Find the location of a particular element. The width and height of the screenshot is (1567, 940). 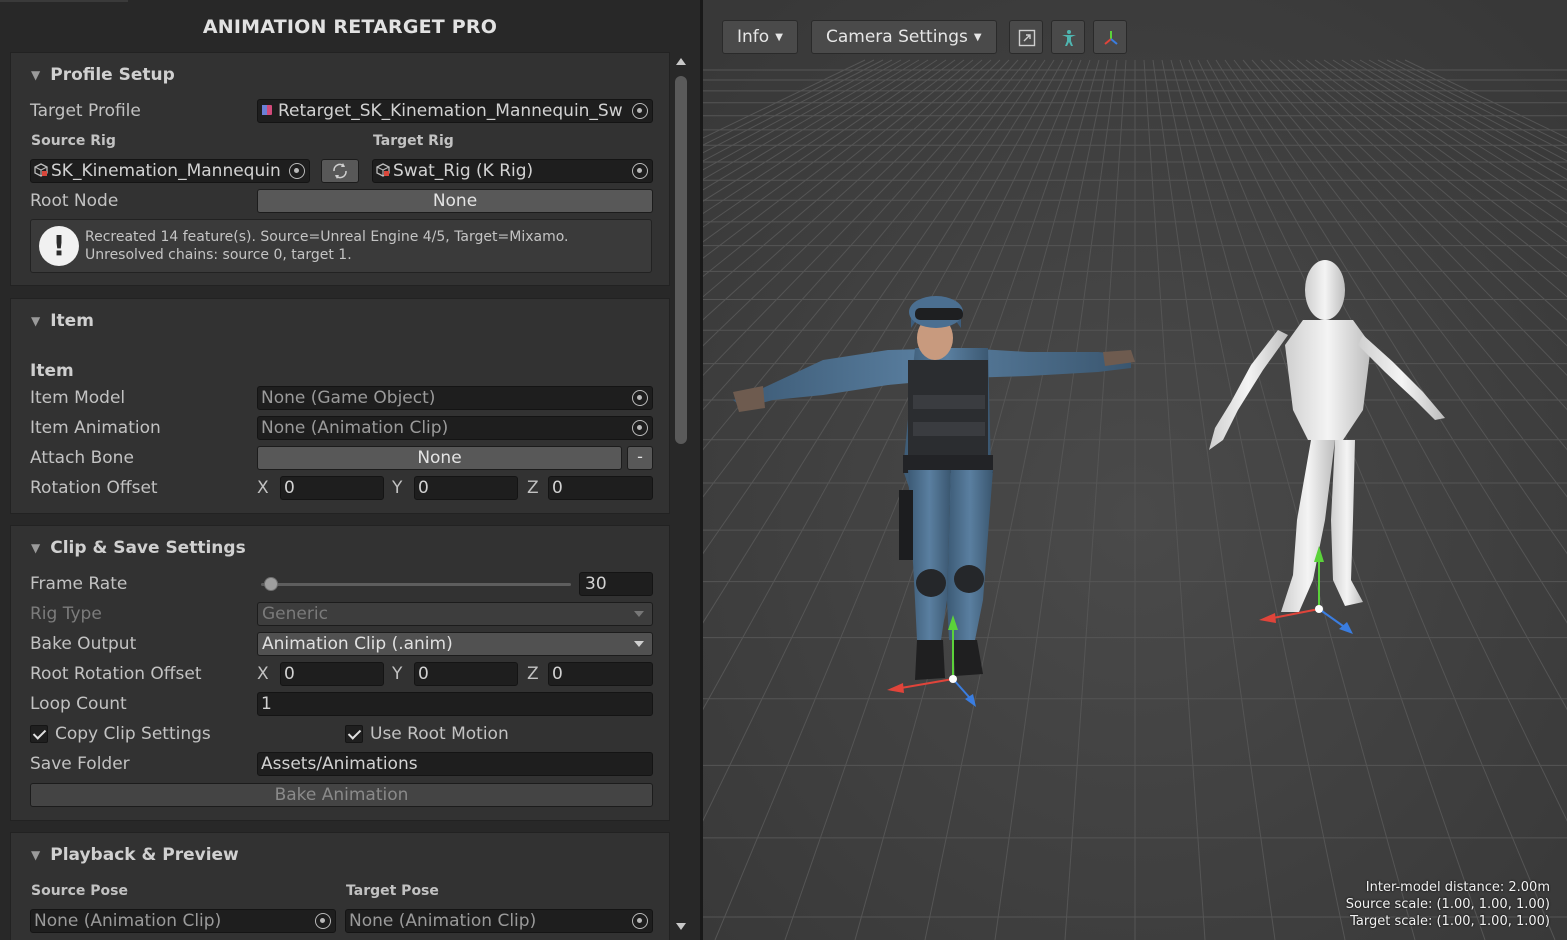

root-node-button: None is located at coordinates (455, 201).